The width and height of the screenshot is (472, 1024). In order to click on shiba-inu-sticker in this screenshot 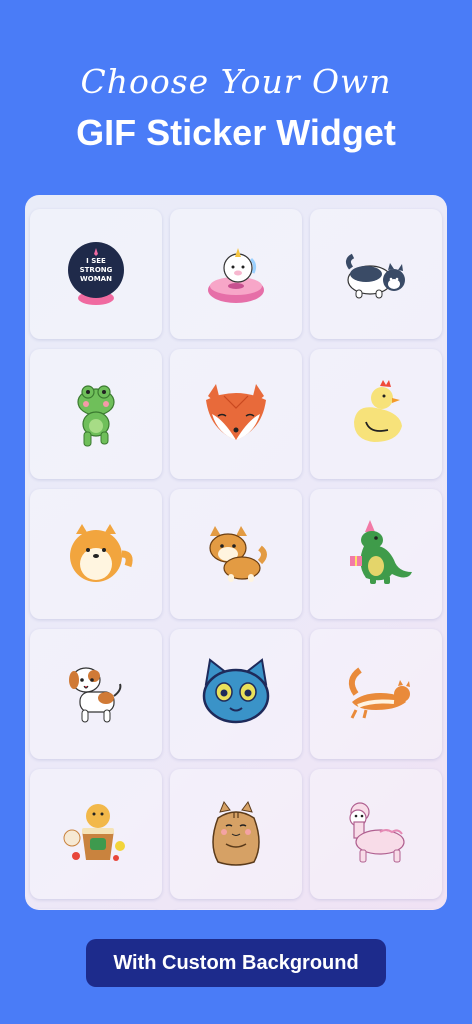, I will do `click(238, 554)`.